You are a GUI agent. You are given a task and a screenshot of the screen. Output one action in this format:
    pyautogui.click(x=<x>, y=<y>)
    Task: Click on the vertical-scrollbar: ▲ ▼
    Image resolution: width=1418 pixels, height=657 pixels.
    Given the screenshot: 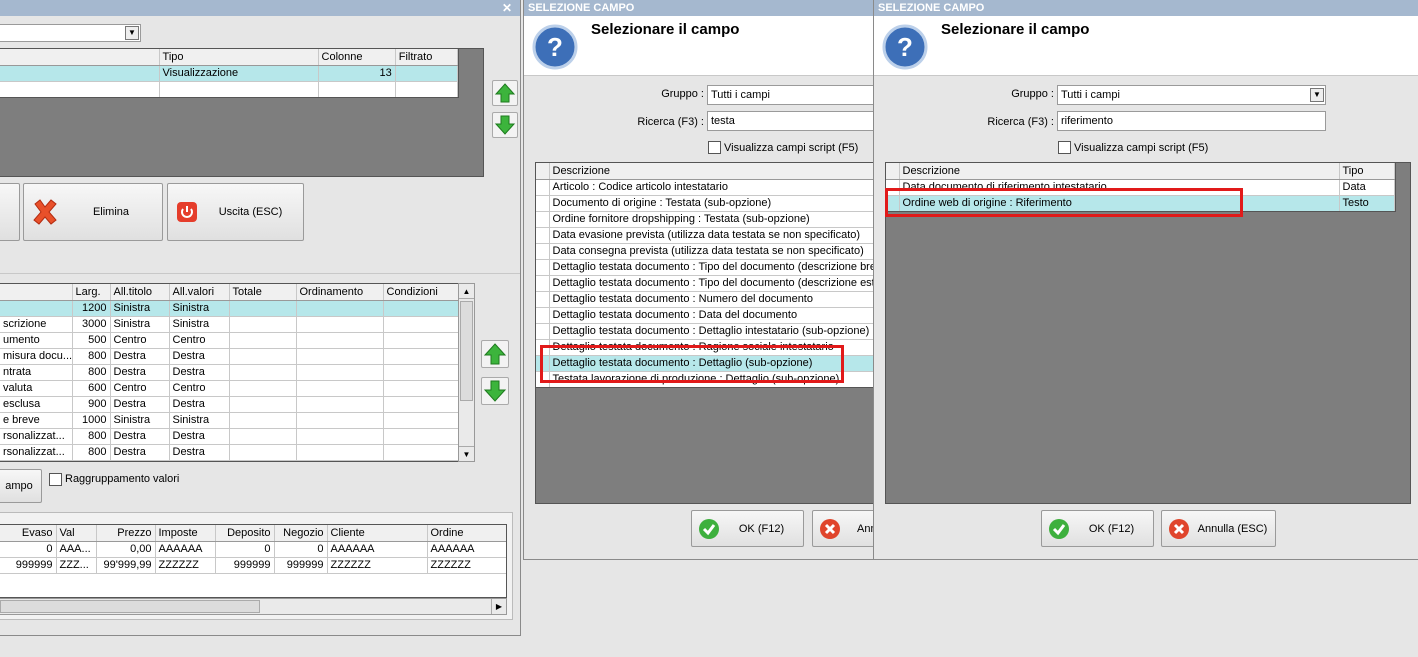 What is the action you would take?
    pyautogui.click(x=466, y=372)
    